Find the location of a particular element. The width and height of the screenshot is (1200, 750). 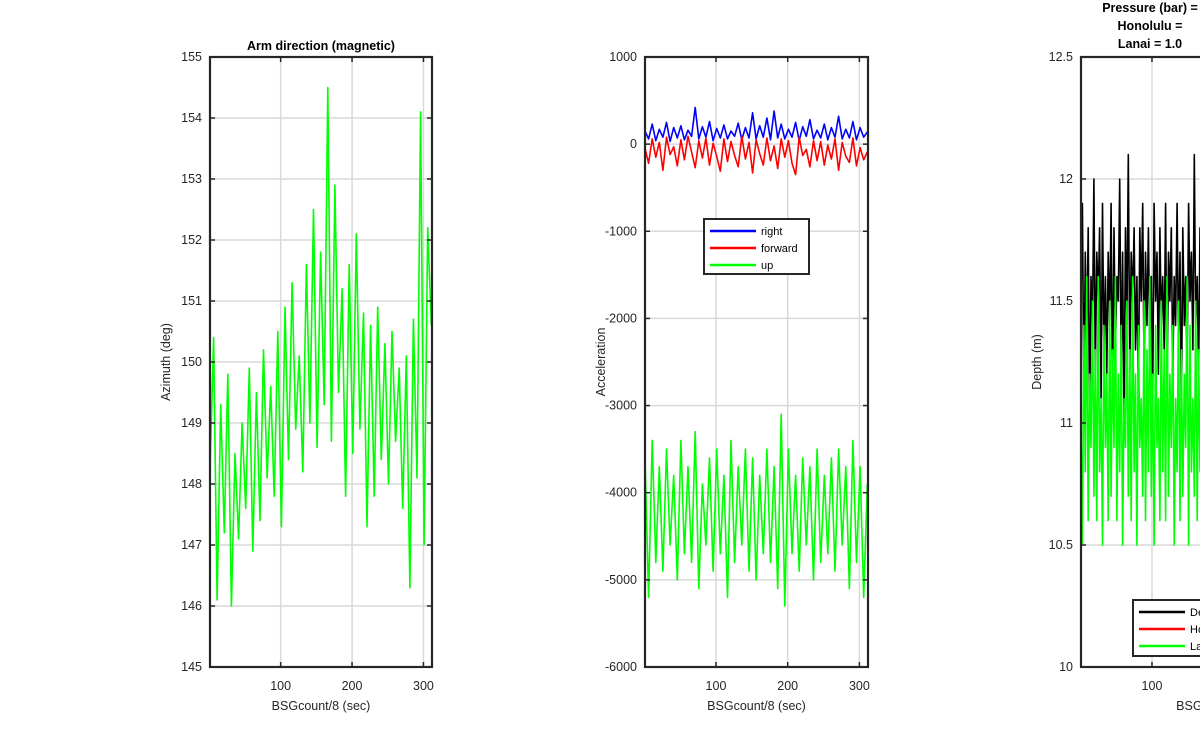

y-axis-label: Depth (m) is located at coordinates (1037, 362).